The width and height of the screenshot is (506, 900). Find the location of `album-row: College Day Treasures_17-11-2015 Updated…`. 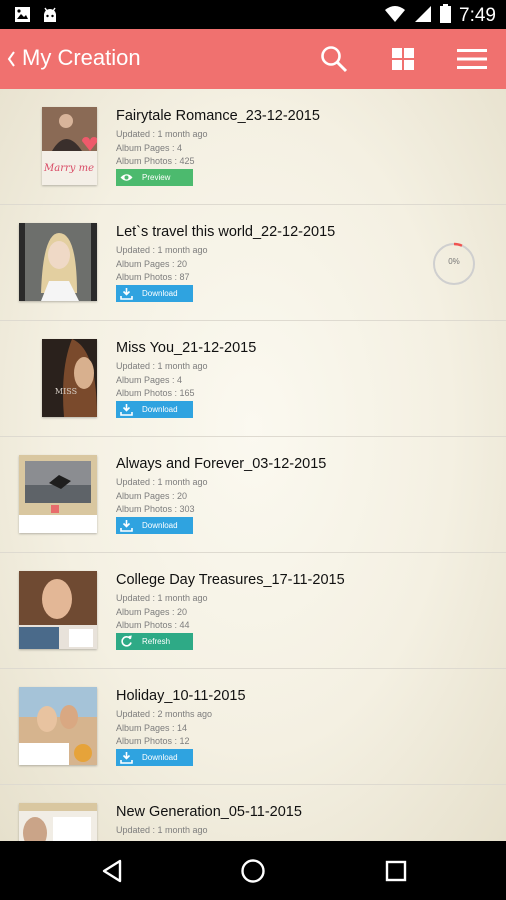

album-row: College Day Treasures_17-11-2015 Updated… is located at coordinates (253, 611).